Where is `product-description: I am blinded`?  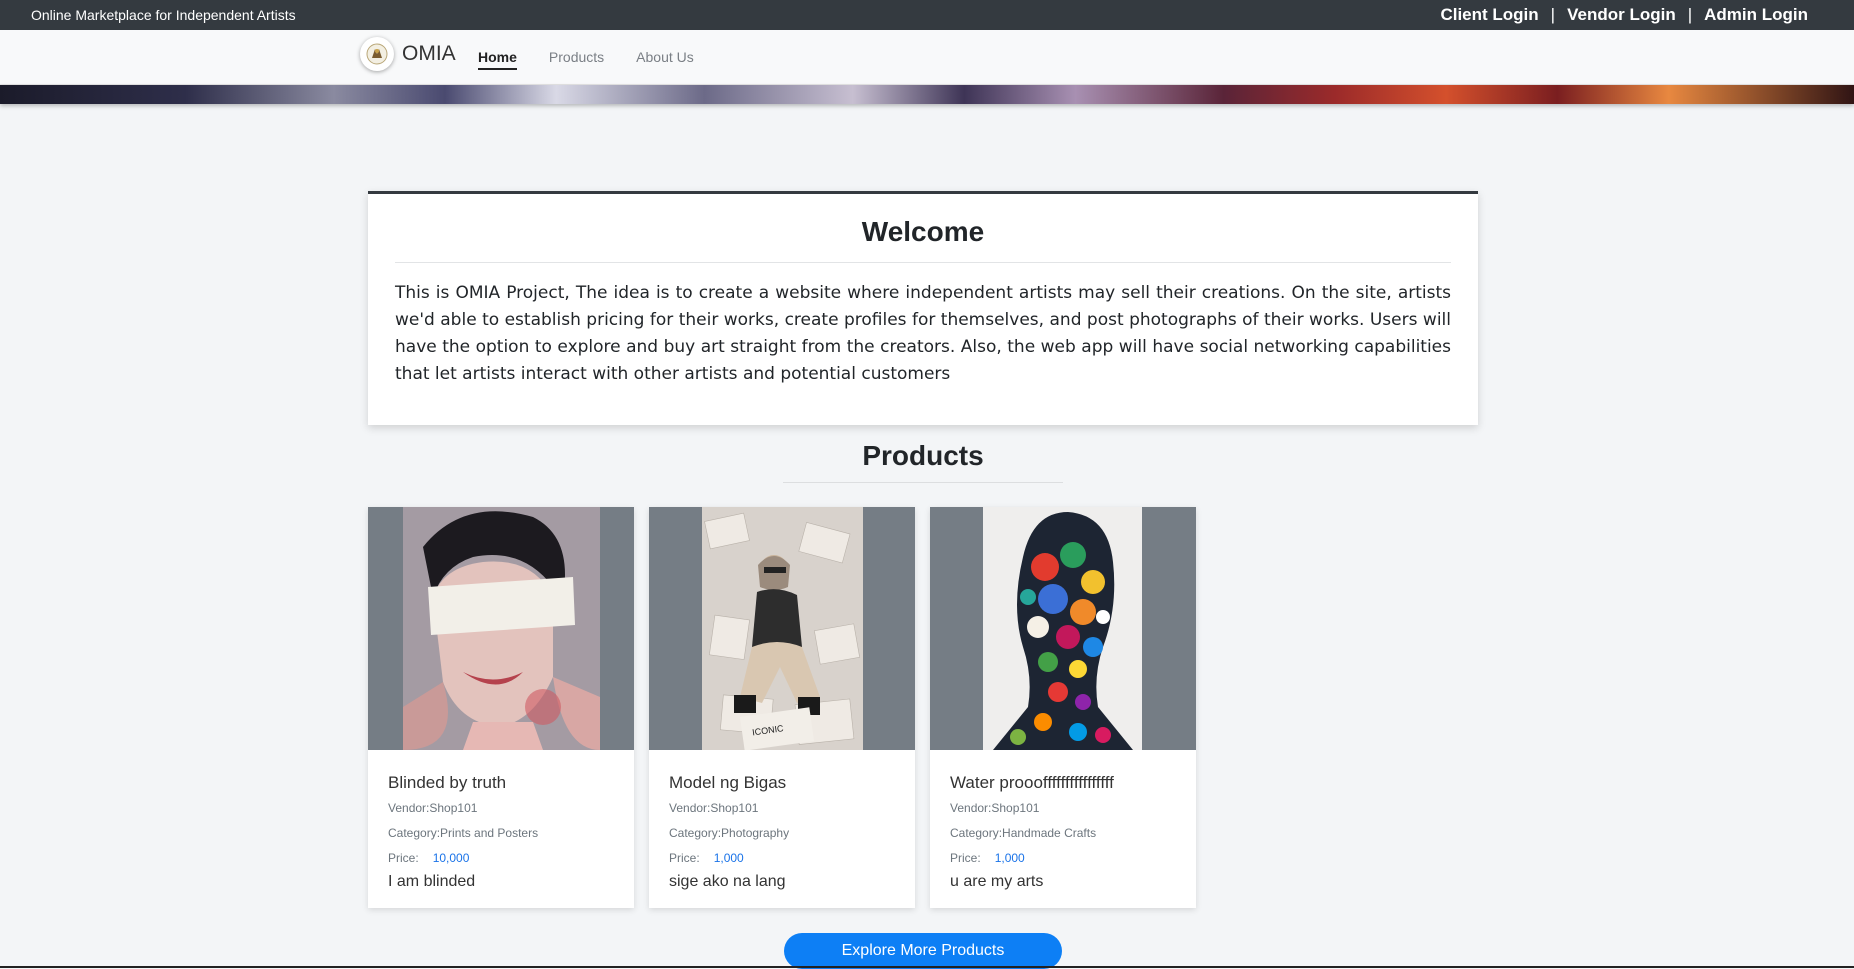
product-description: I am blinded is located at coordinates (432, 881).